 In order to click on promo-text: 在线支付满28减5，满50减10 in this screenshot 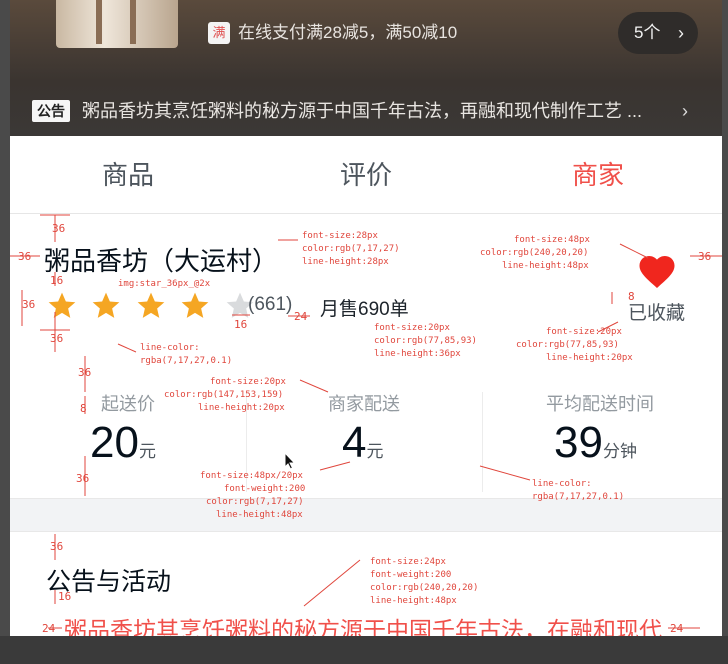, I will do `click(348, 32)`.